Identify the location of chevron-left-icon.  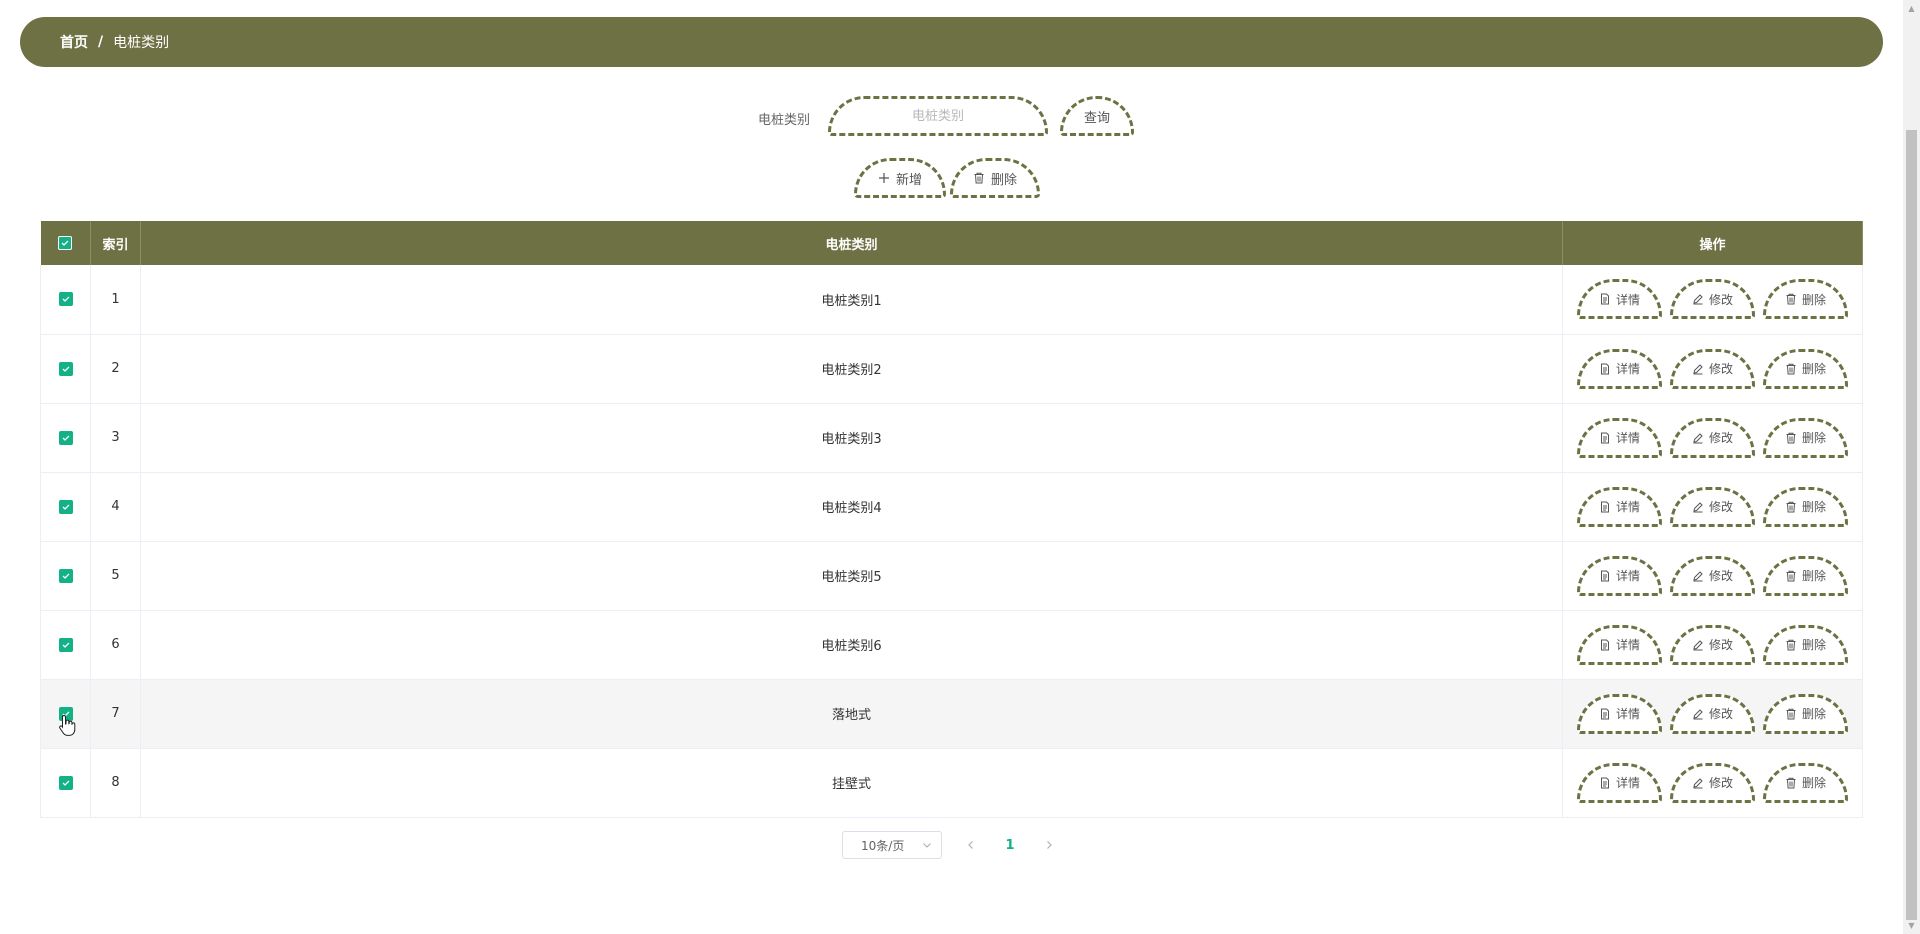
(971, 845).